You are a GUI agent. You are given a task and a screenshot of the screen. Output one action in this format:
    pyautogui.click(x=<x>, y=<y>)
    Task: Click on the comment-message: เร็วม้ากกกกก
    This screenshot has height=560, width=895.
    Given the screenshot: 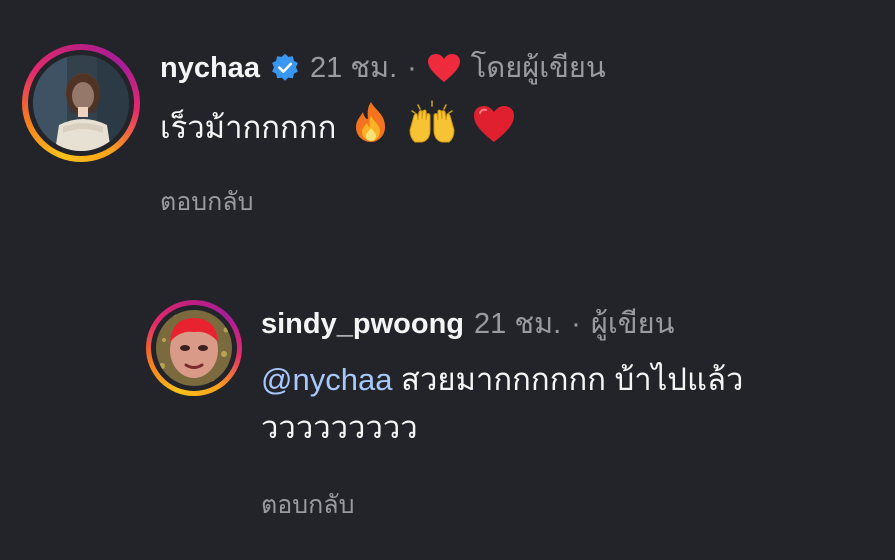 What is the action you would take?
    pyautogui.click(x=248, y=127)
    